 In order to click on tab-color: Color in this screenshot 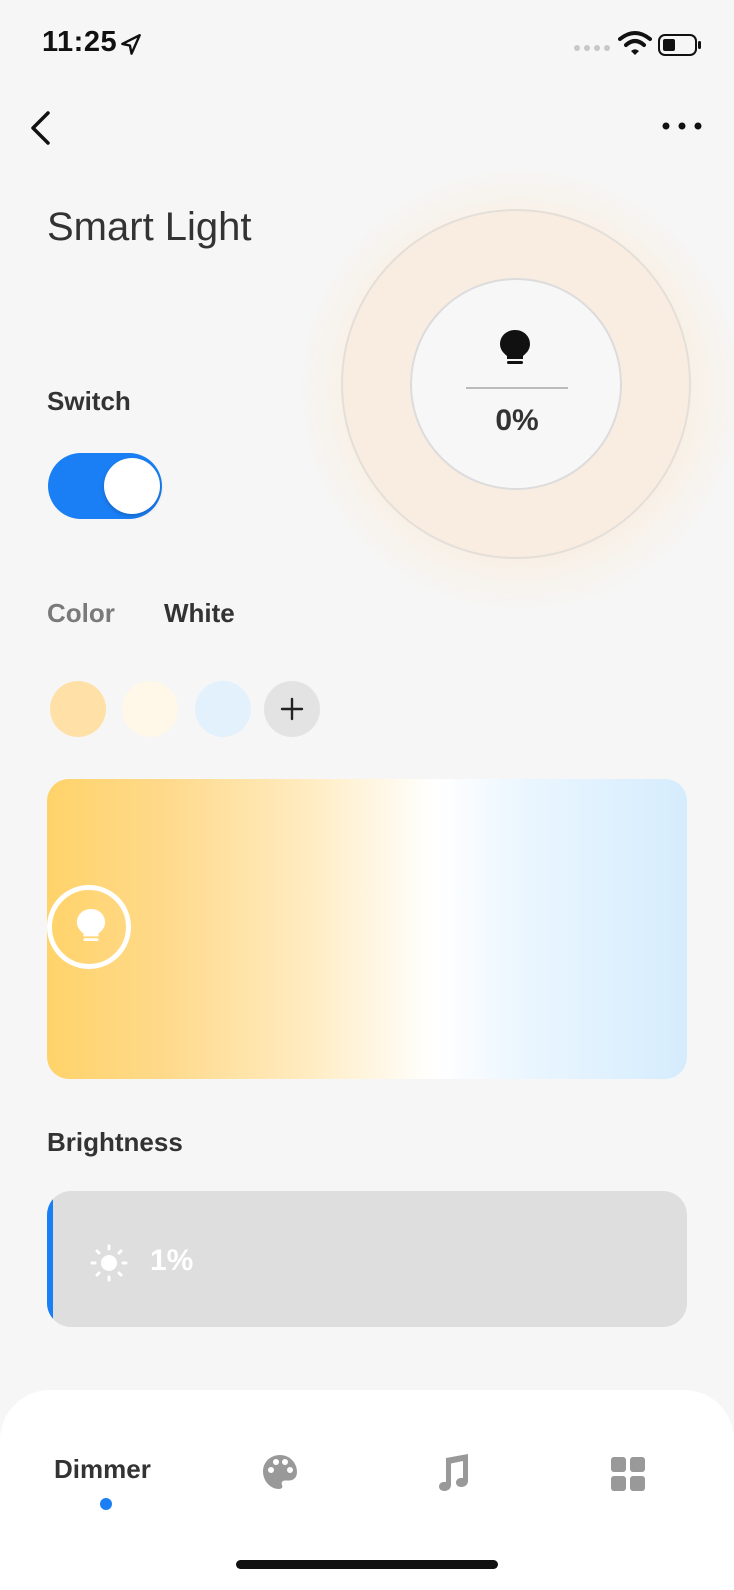, I will do `click(81, 613)`.